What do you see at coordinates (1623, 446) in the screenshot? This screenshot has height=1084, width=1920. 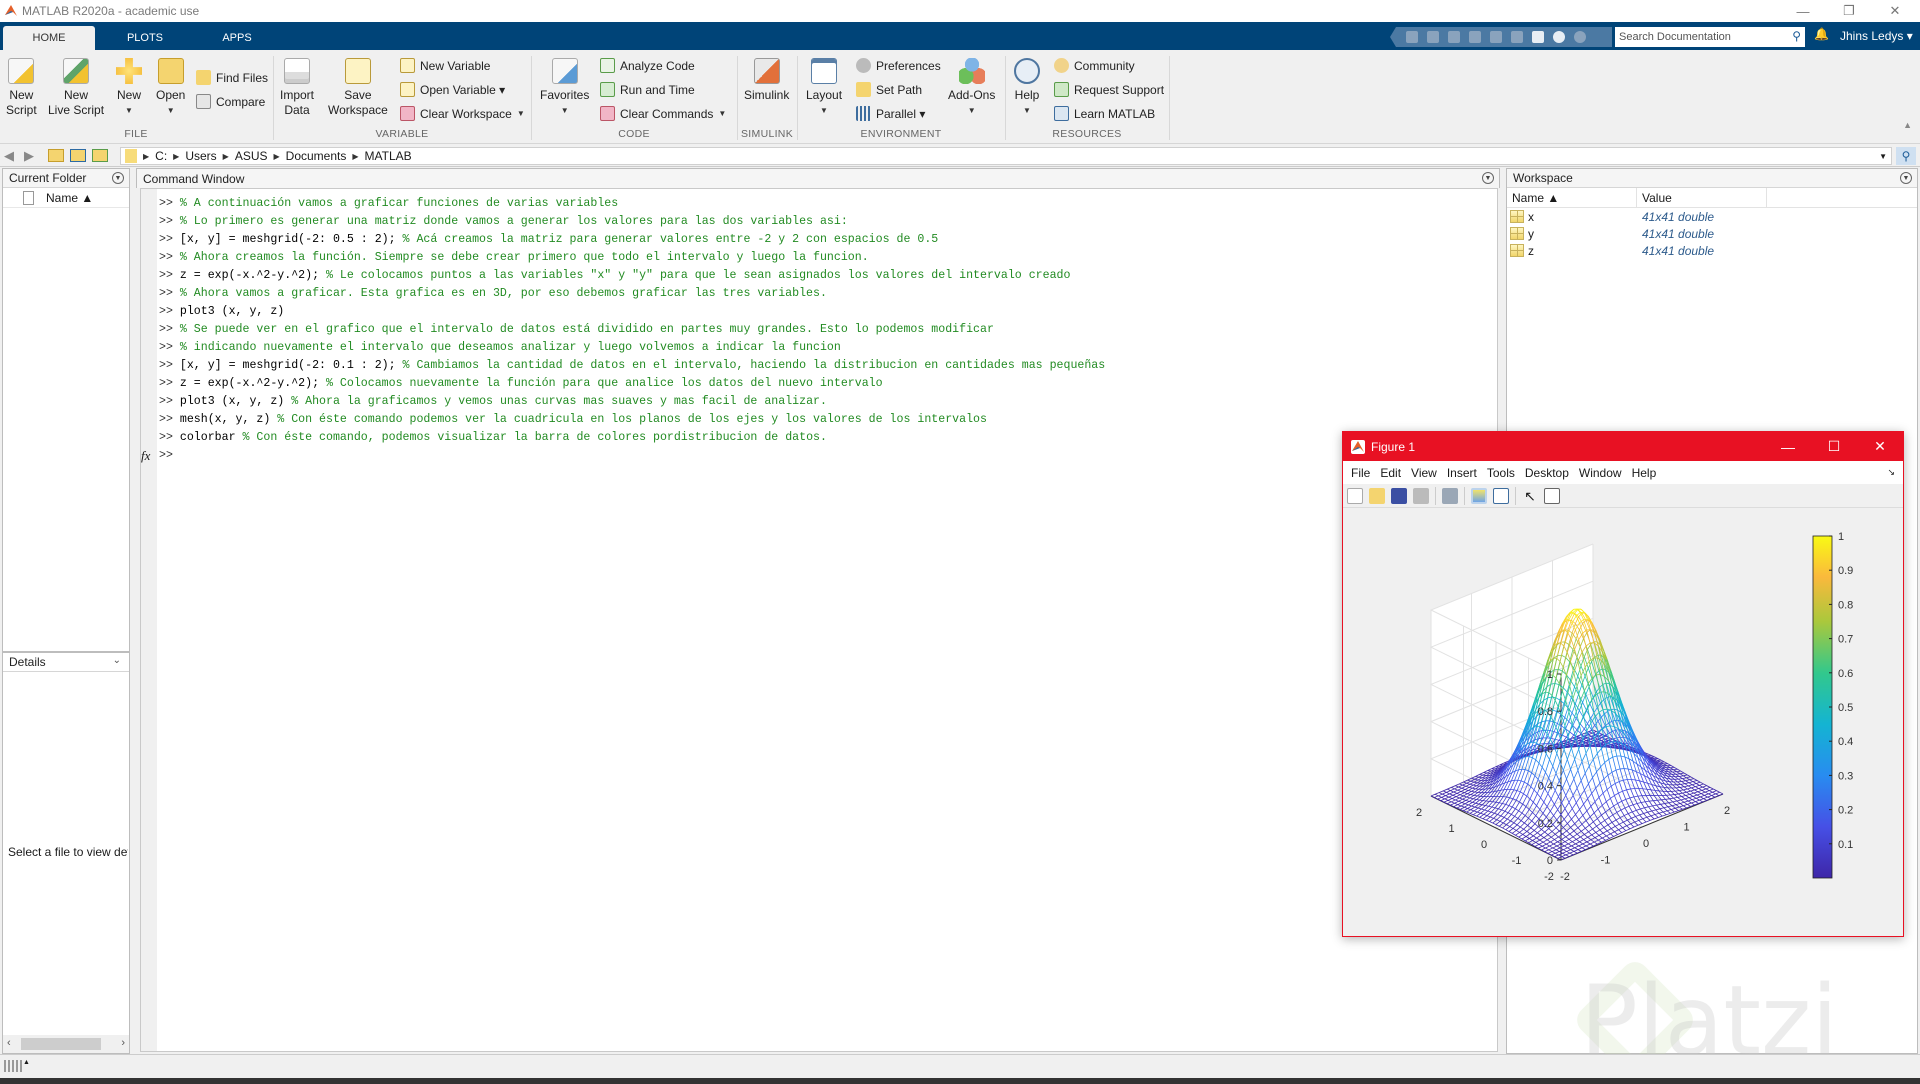 I see `figure-titlebar: Figure 1 — ☐ ✕` at bounding box center [1623, 446].